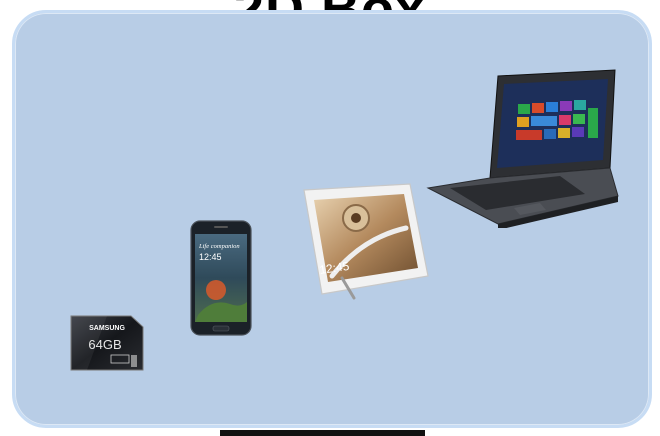  I want to click on phone-time: 12:45, so click(210, 257).